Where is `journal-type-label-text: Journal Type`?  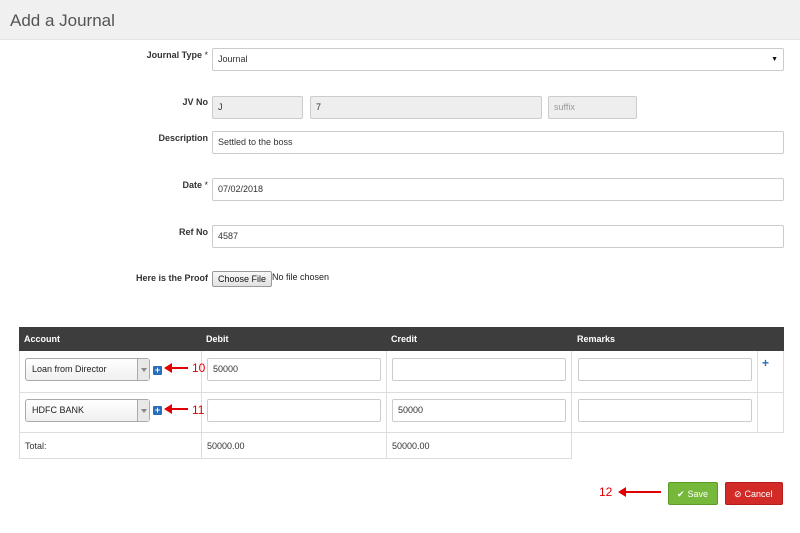 journal-type-label-text: Journal Type is located at coordinates (174, 55).